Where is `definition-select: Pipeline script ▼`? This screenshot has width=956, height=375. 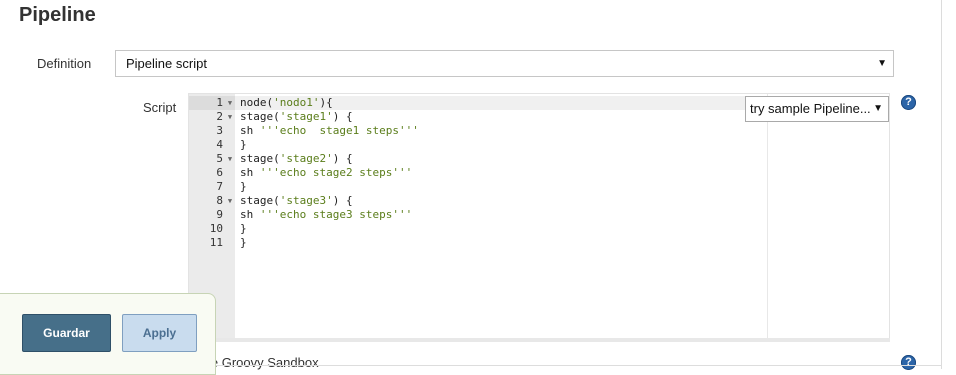
definition-select: Pipeline script ▼ is located at coordinates (504, 63).